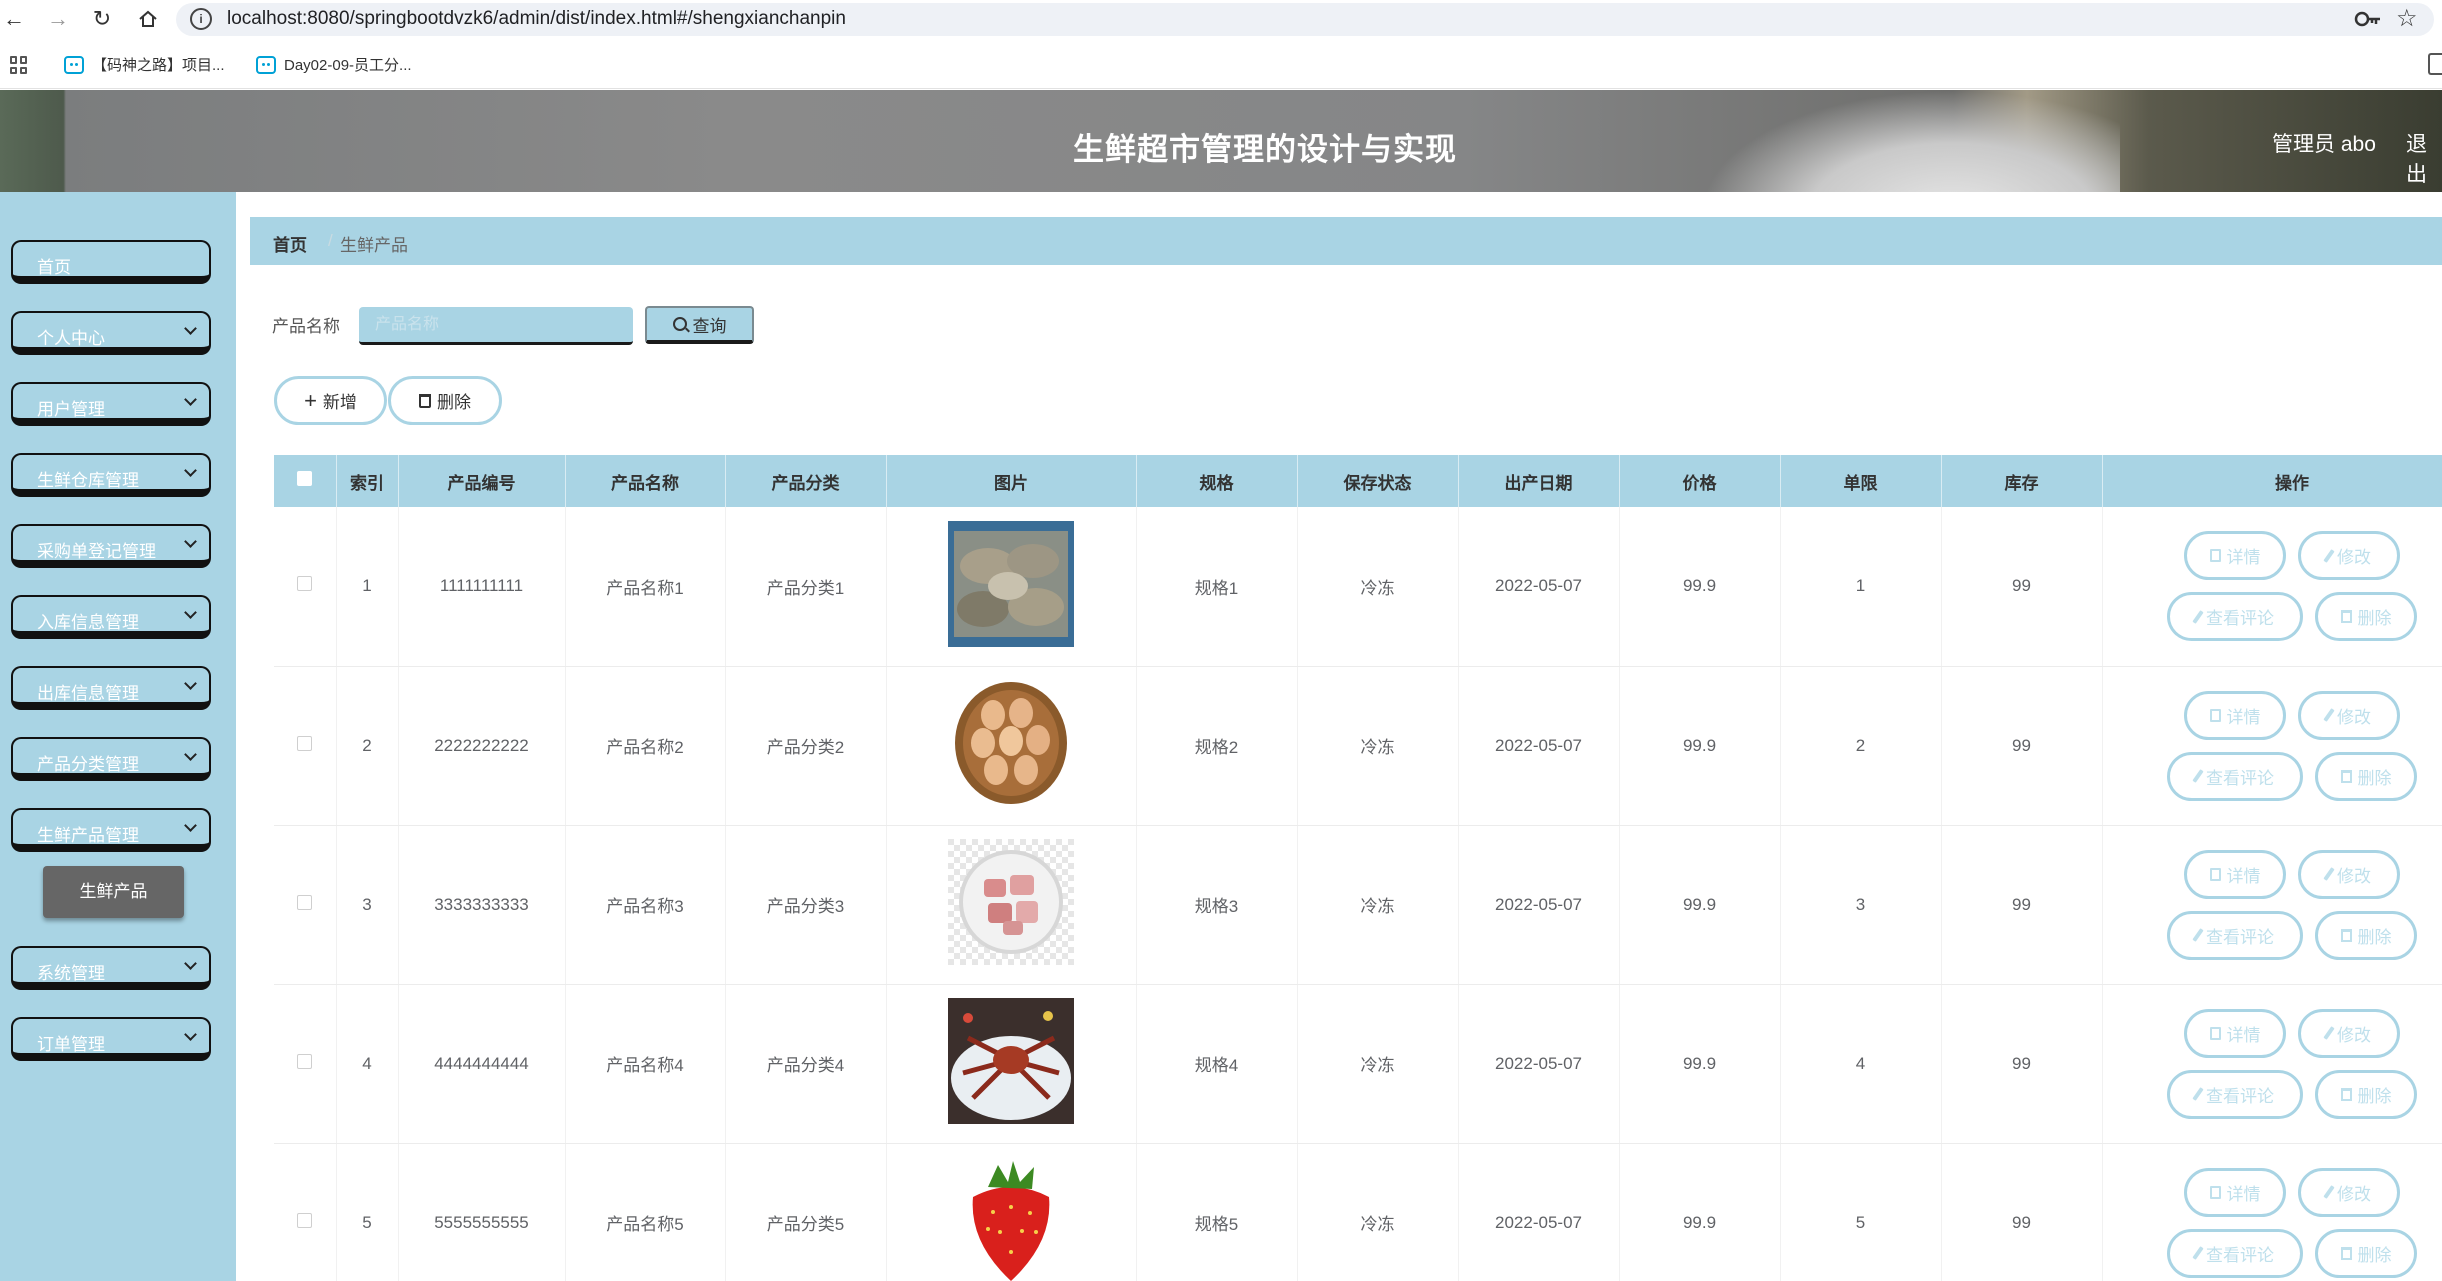 Image resolution: width=2442 pixels, height=1281 pixels. What do you see at coordinates (148, 19) in the screenshot?
I see `home-icon` at bounding box center [148, 19].